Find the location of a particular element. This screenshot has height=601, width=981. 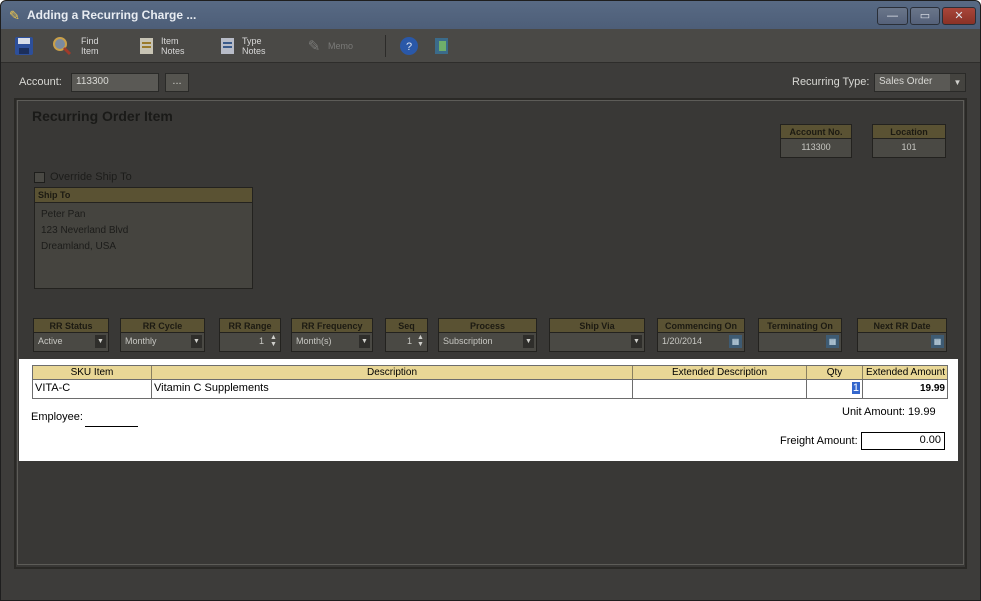

col-extended-description: Extended Description is located at coordinates (720, 372).